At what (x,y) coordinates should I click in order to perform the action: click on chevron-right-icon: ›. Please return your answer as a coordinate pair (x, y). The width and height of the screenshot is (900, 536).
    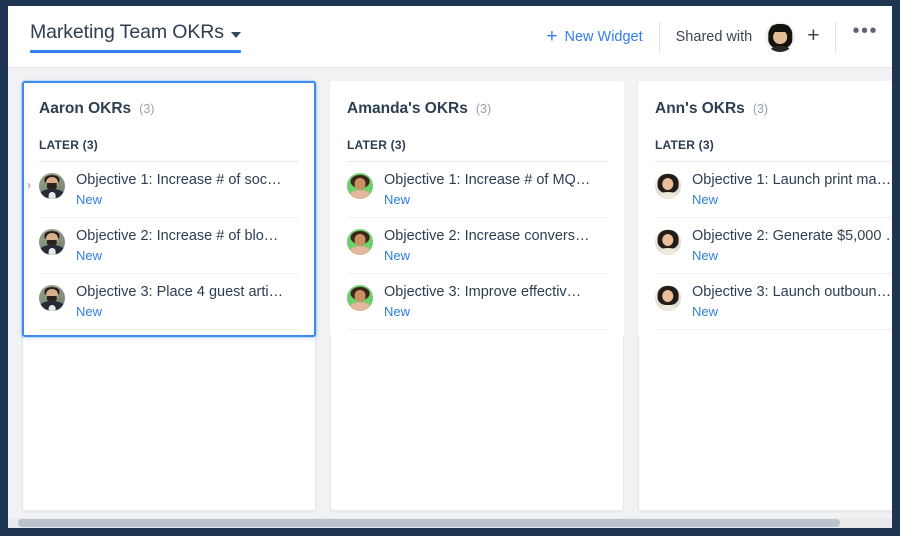
    Looking at the image, I should click on (32, 185).